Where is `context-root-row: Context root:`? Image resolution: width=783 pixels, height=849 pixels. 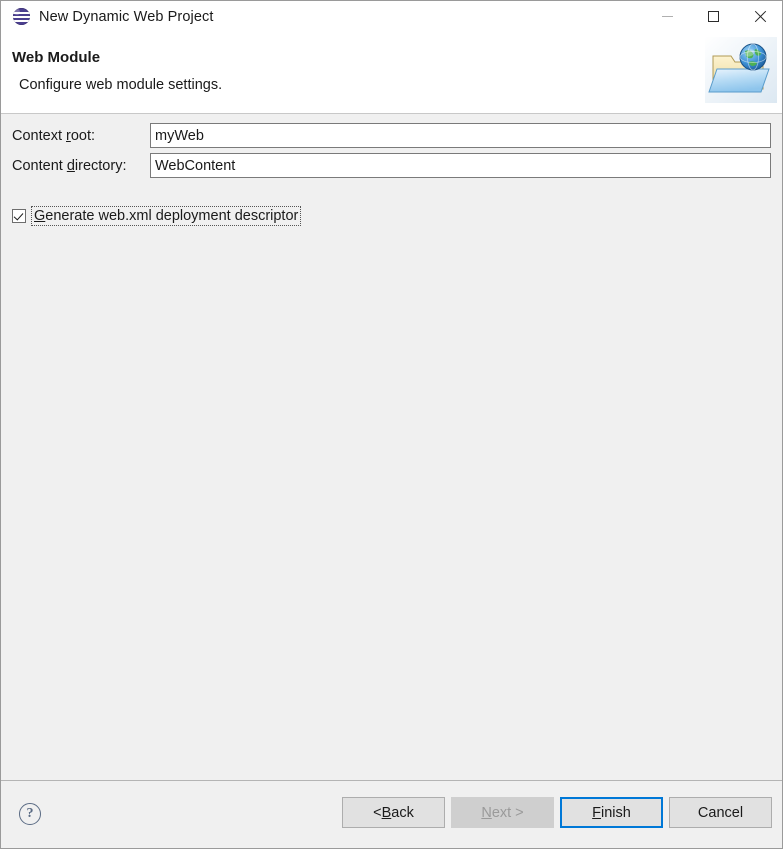 context-root-row: Context root: is located at coordinates (391, 135).